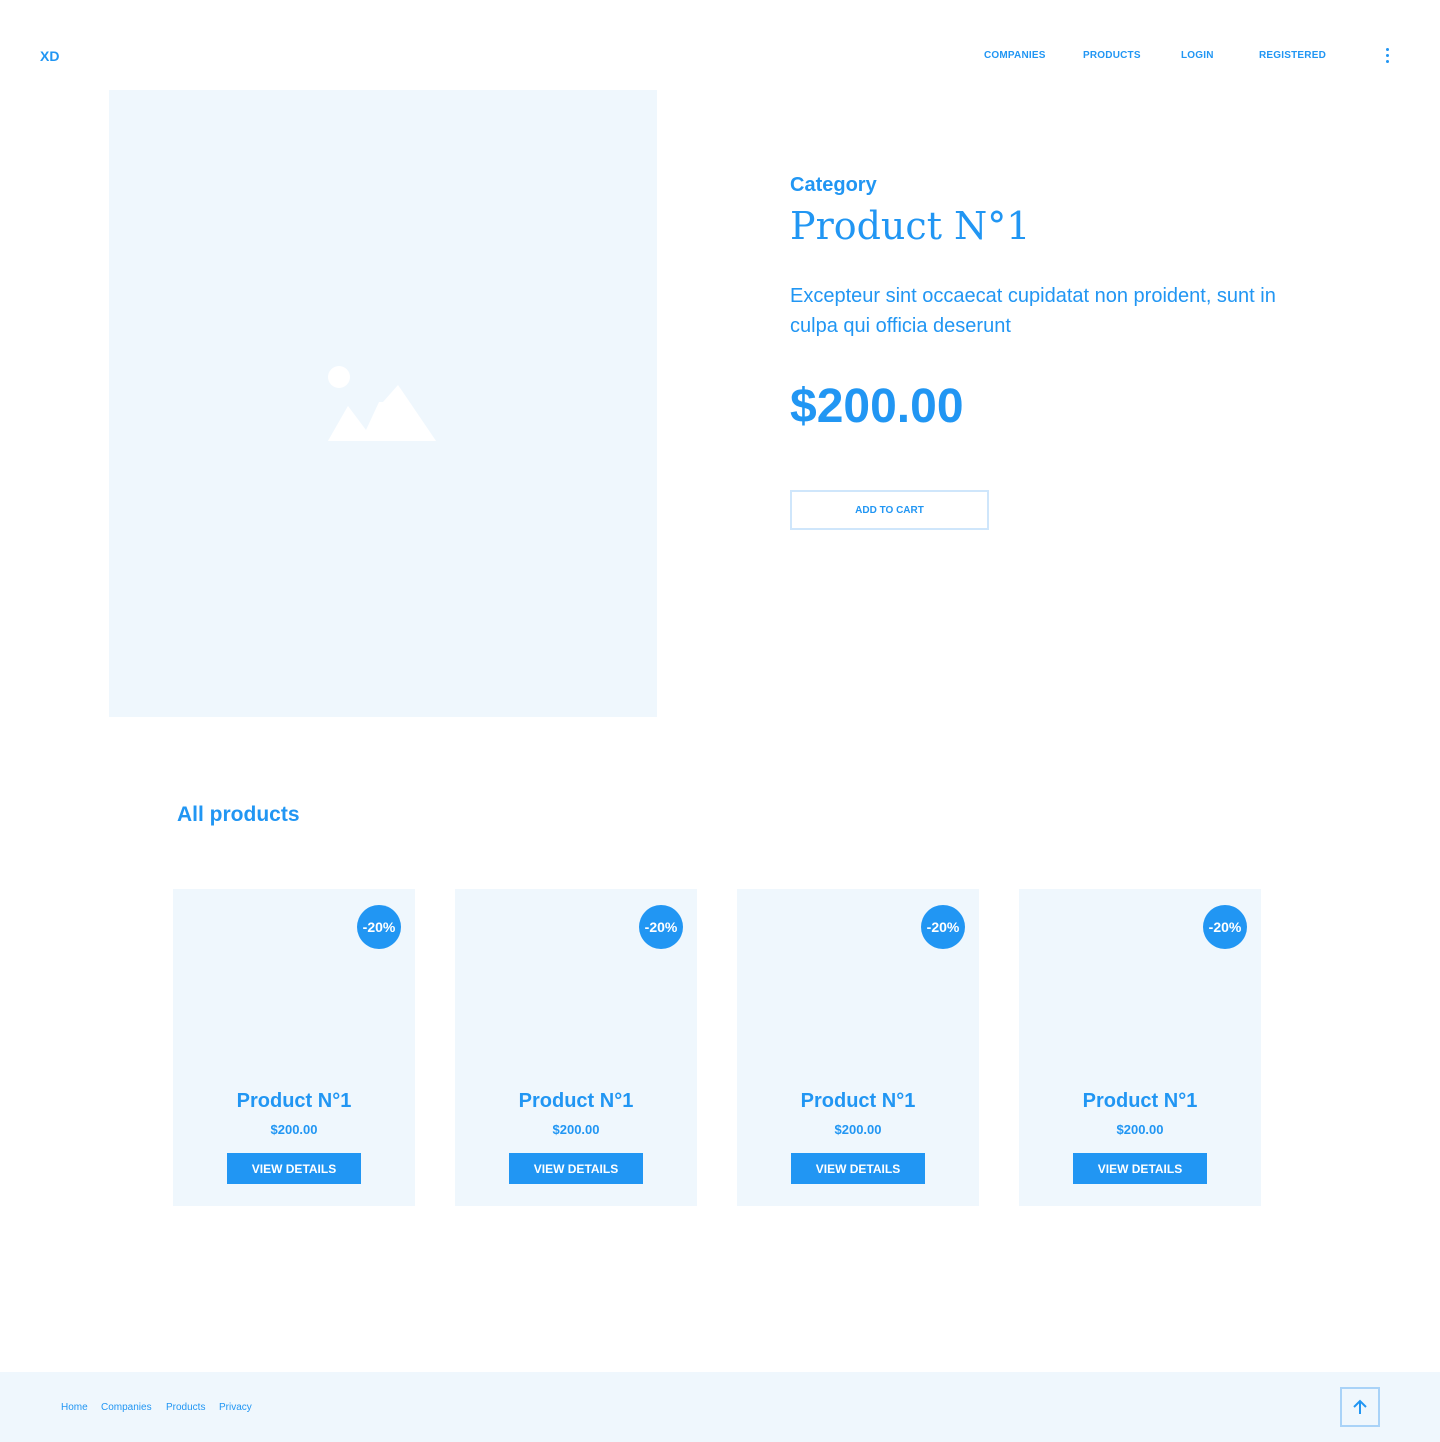 This screenshot has height=1442, width=1440. What do you see at coordinates (877, 406) in the screenshot?
I see `product-price: $200.00` at bounding box center [877, 406].